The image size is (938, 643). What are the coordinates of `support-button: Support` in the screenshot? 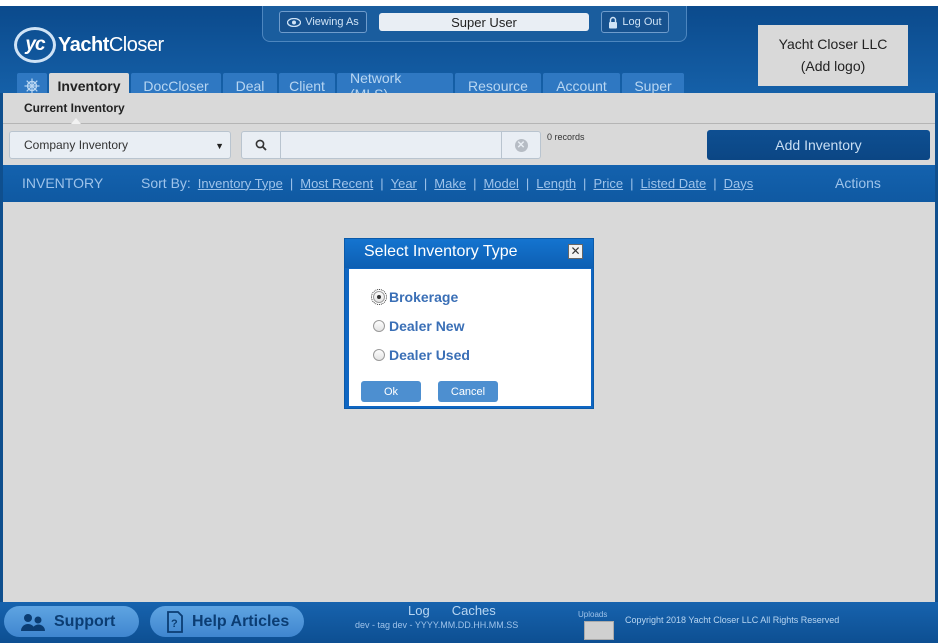 It's located at (71, 621).